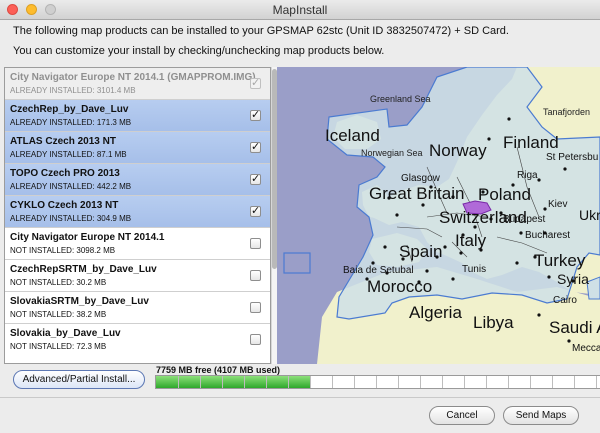 The height and width of the screenshot is (433, 600). I want to click on map-label-algeria: Algeria, so click(435, 312).